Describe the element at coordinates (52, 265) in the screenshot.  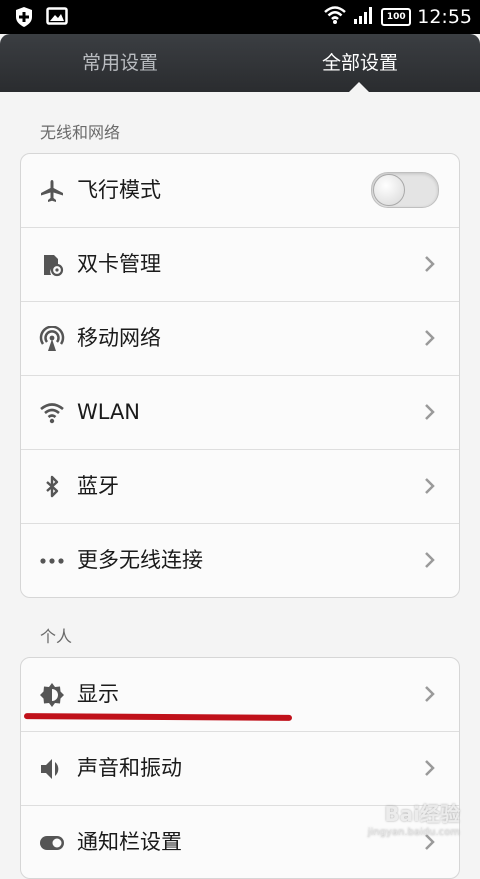
I see `sim-card-icon` at that location.